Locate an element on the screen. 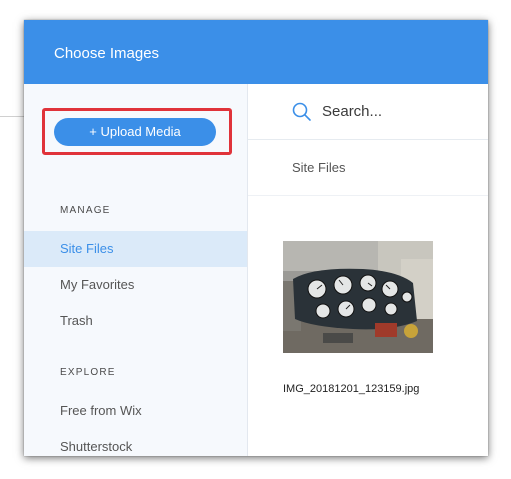 This screenshot has width=511, height=479. search-bar is located at coordinates (368, 112).